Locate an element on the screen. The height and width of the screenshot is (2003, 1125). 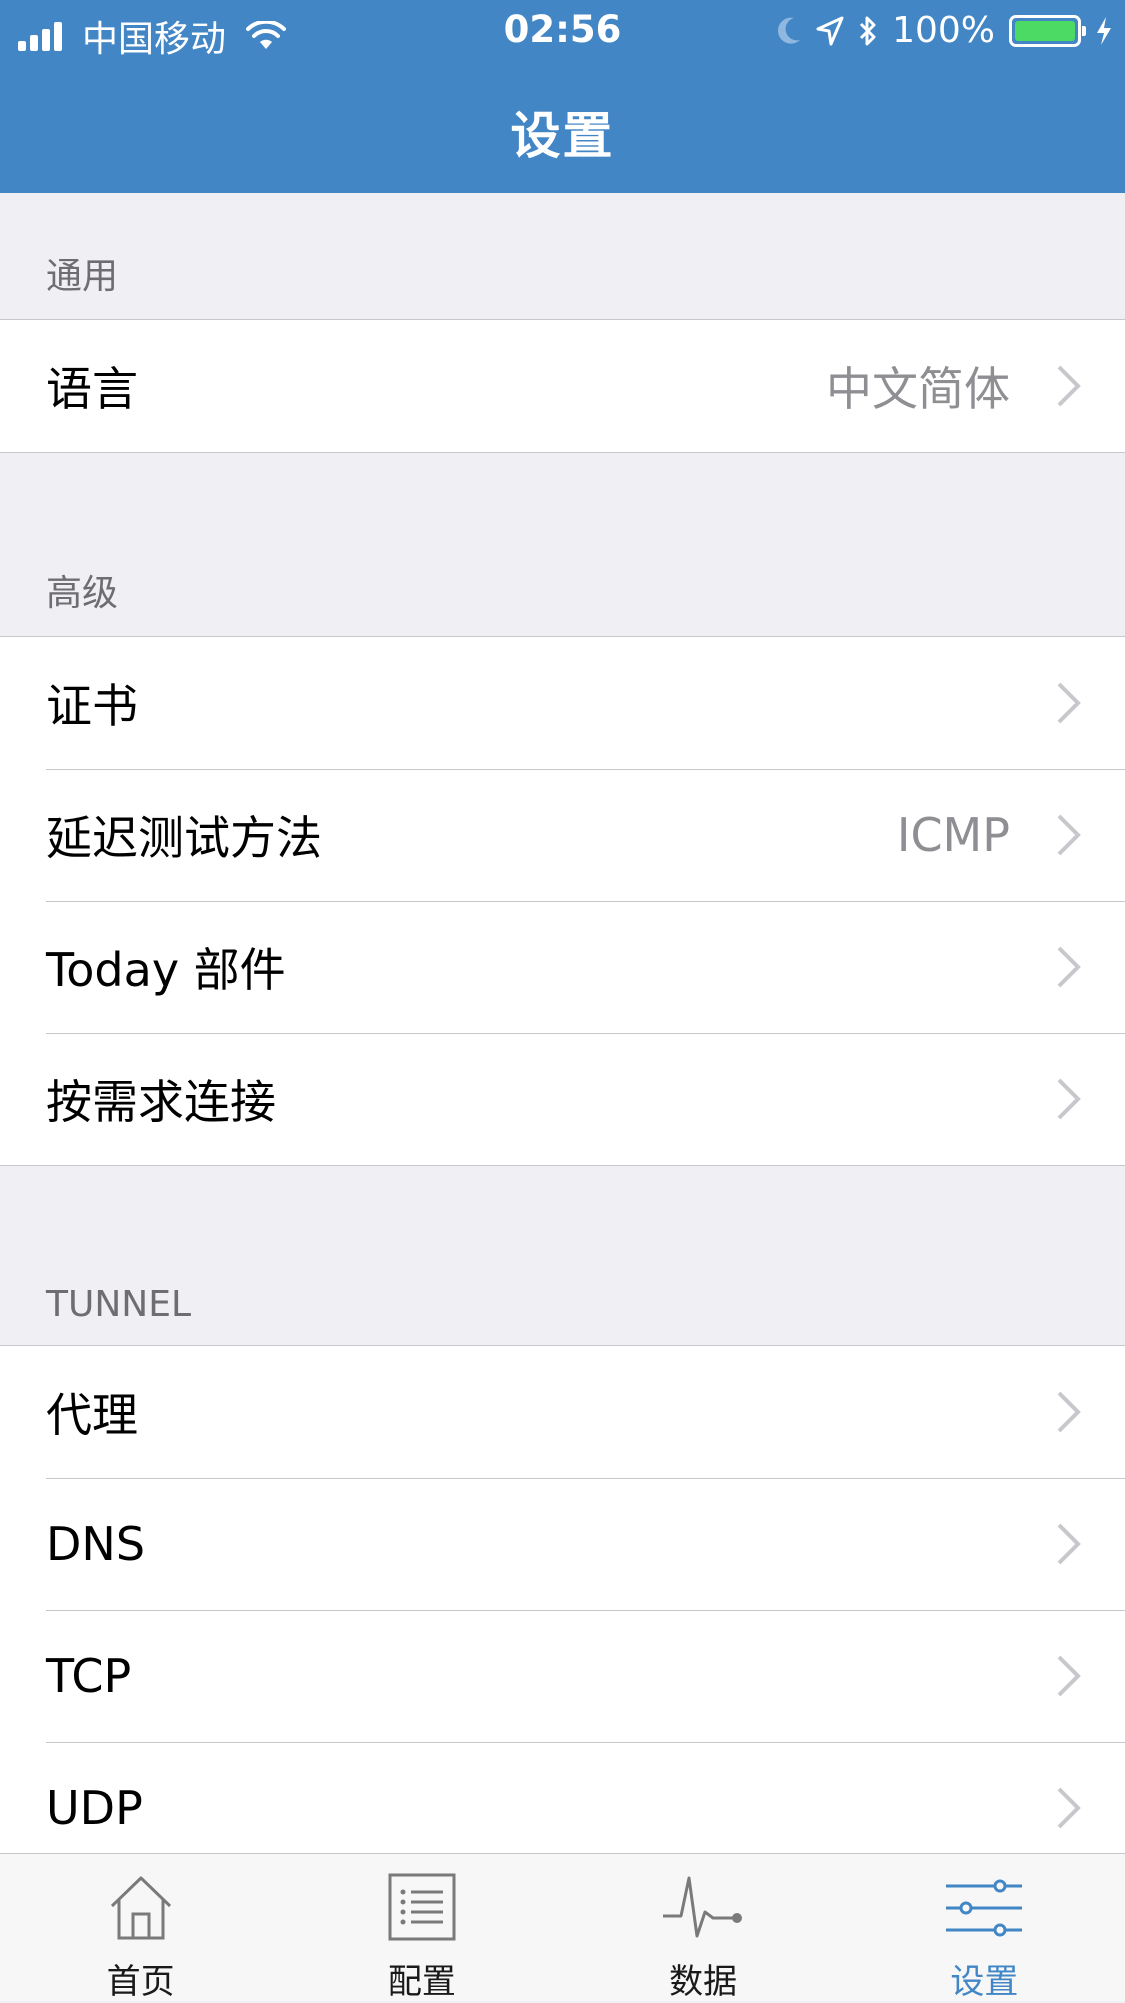
row-label: 证书 is located at coordinates (92, 706).